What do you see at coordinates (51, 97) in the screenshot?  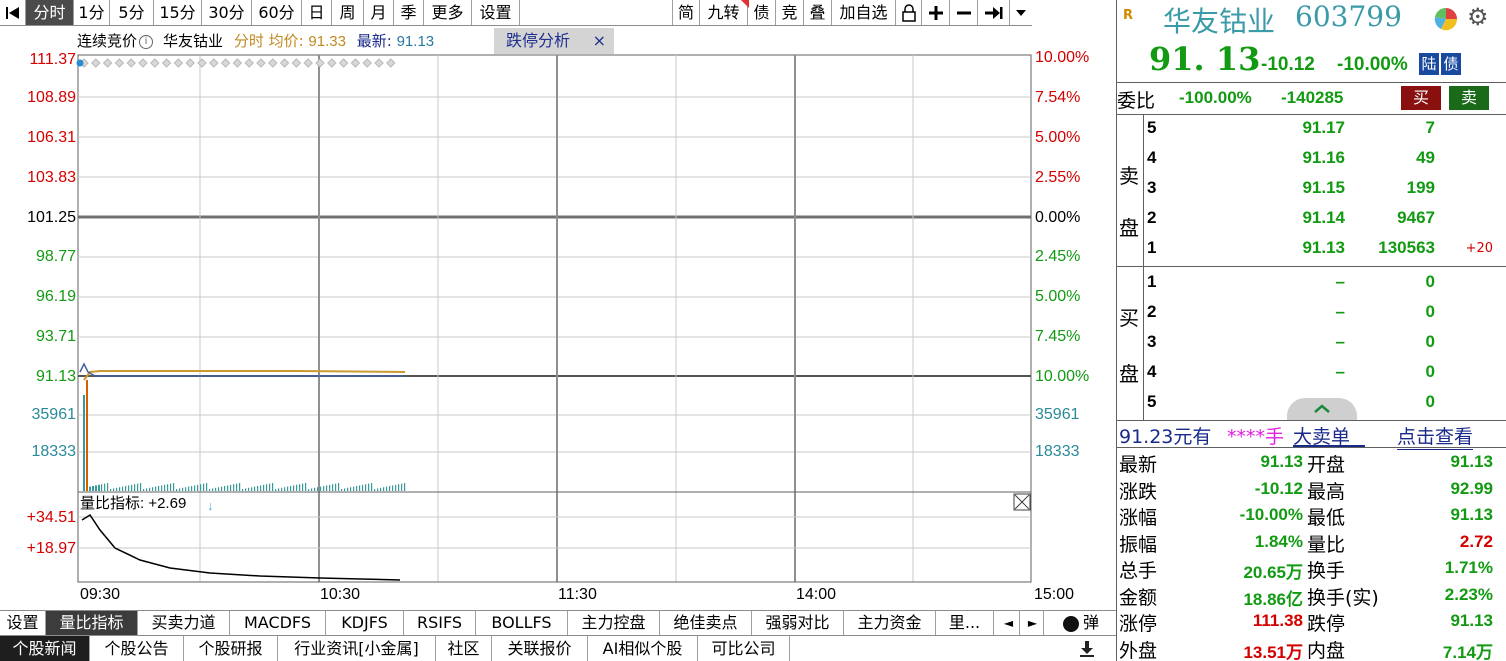 I see `axis-left-label: 108.89` at bounding box center [51, 97].